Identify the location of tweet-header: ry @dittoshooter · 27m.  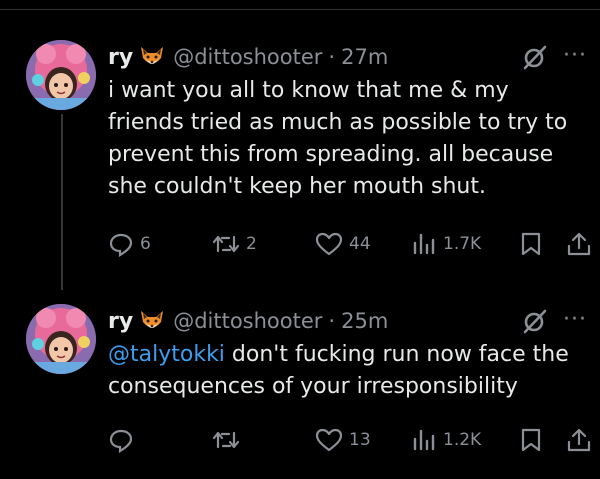
(248, 57).